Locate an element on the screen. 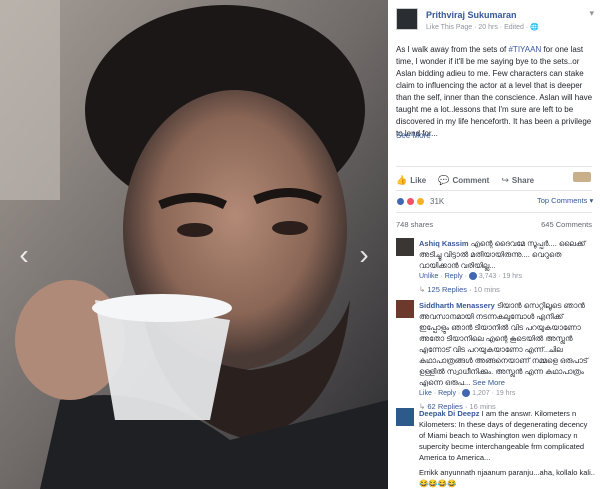 This screenshot has height=489, width=600. like-button: 👍 Like is located at coordinates (411, 180).